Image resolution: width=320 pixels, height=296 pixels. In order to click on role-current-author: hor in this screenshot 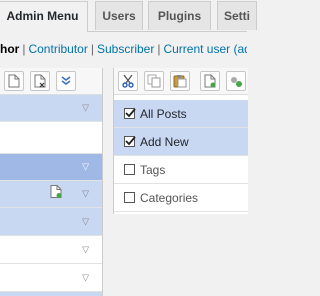, I will do `click(9, 49)`.